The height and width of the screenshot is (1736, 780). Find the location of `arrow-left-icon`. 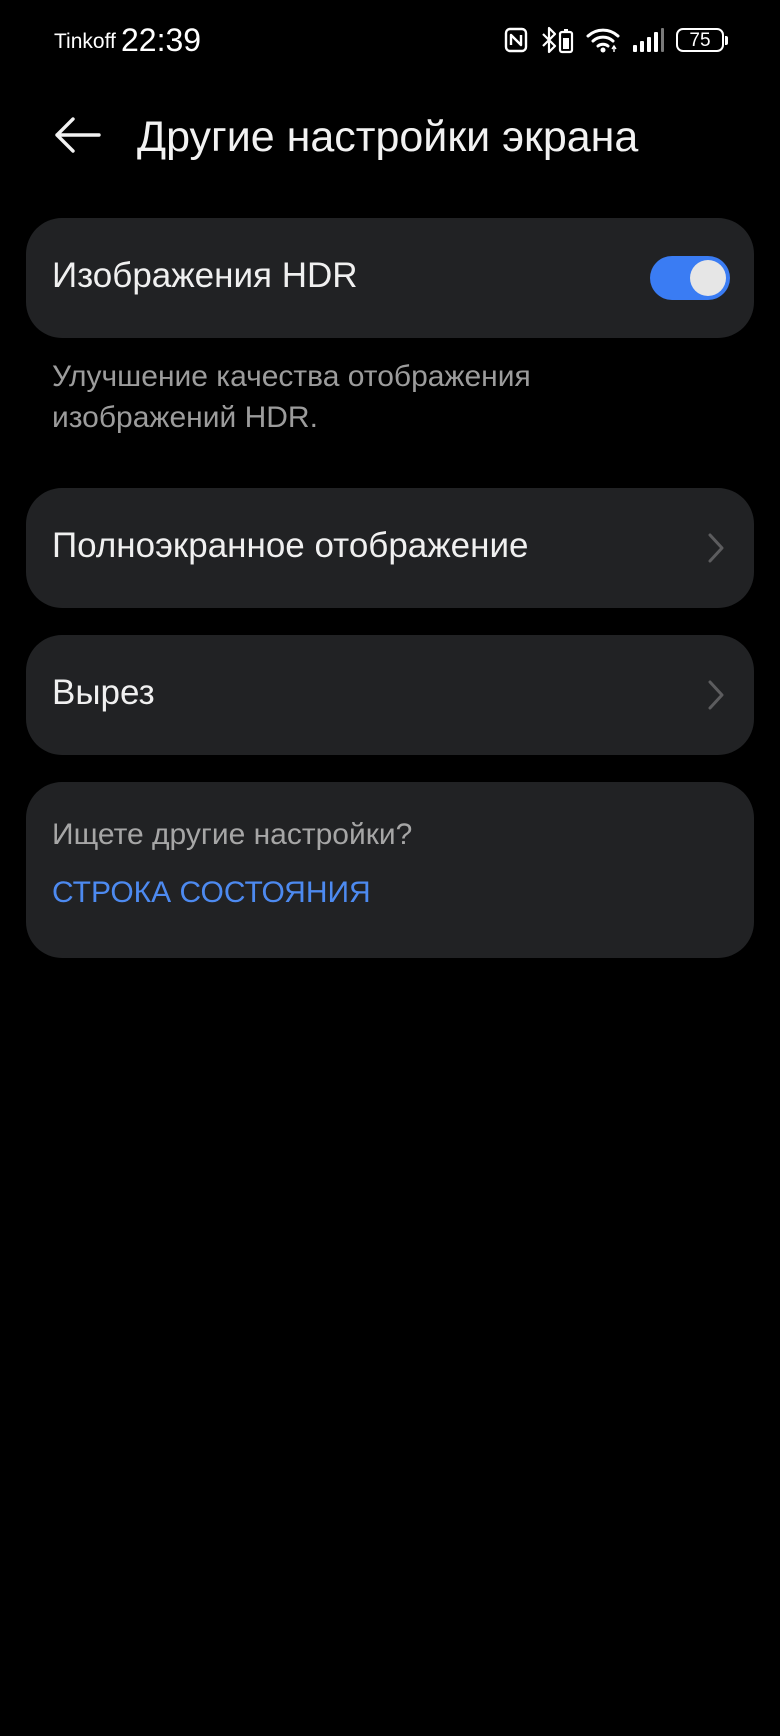

arrow-left-icon is located at coordinates (77, 137).